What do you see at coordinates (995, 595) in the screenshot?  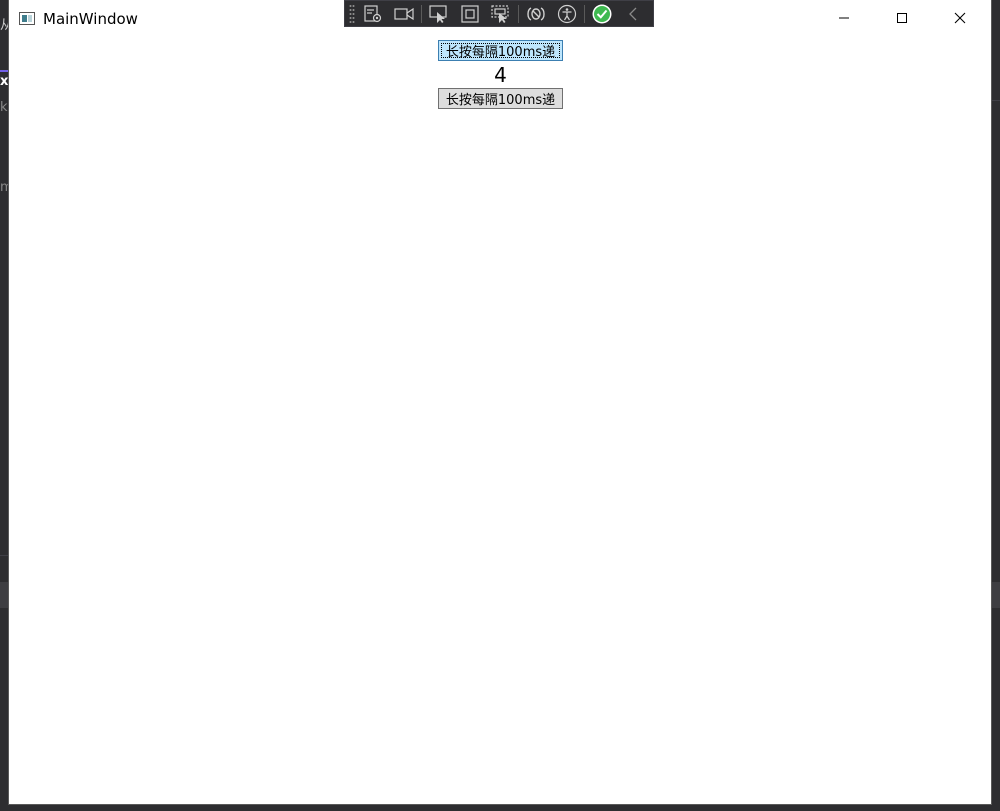 I see `background-panel` at bounding box center [995, 595].